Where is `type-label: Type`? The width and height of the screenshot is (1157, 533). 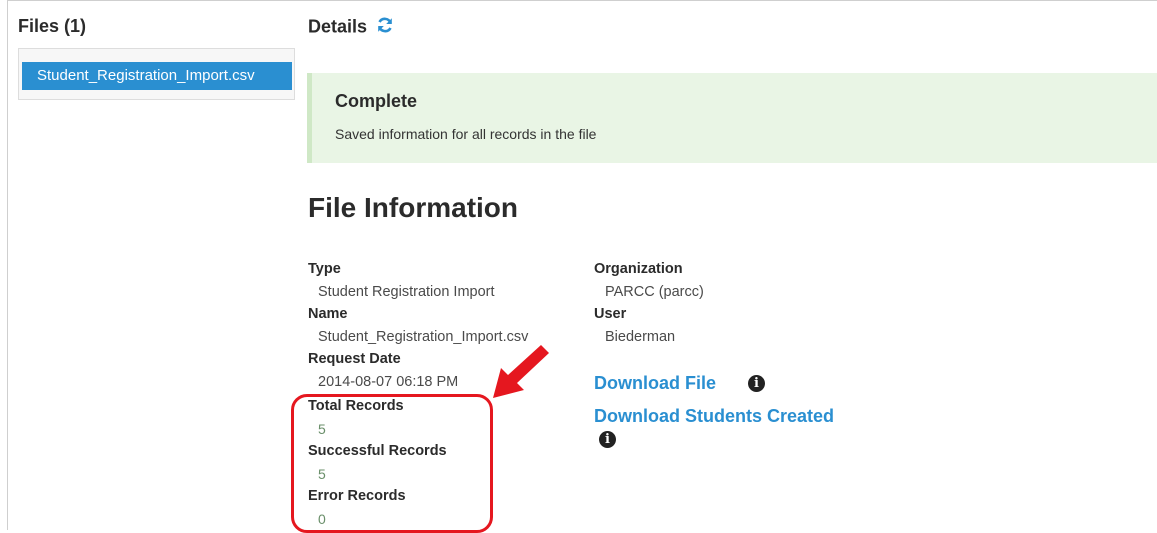
type-label: Type is located at coordinates (324, 269).